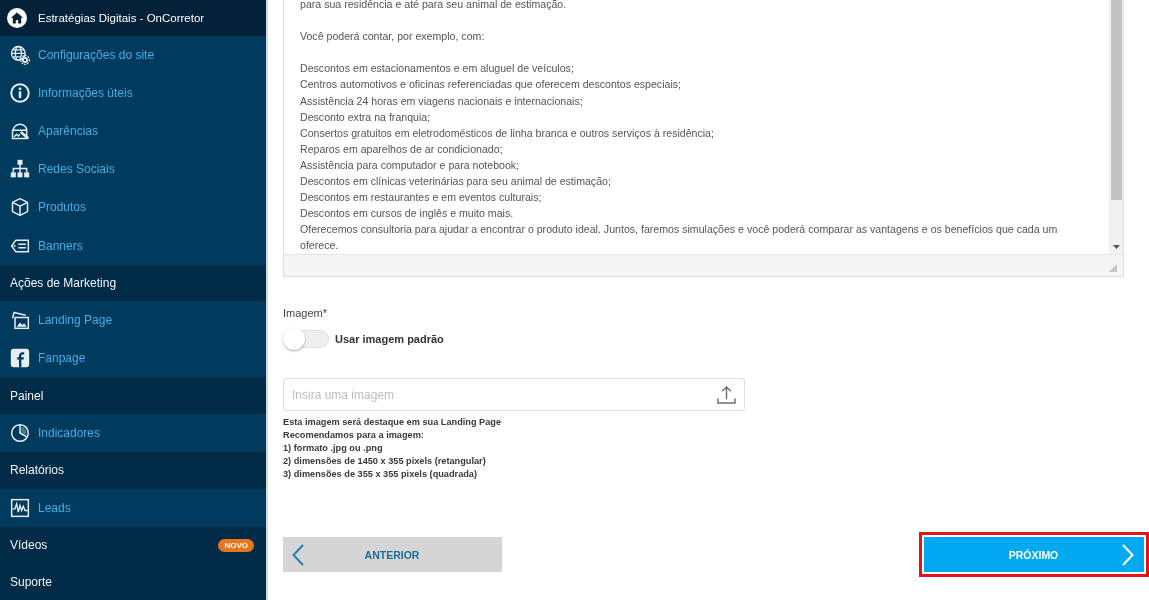 Image resolution: width=1149 pixels, height=600 pixels. What do you see at coordinates (402, 149) in the screenshot?
I see `body-text: Reparos em aparelhos de ar condicionado;` at bounding box center [402, 149].